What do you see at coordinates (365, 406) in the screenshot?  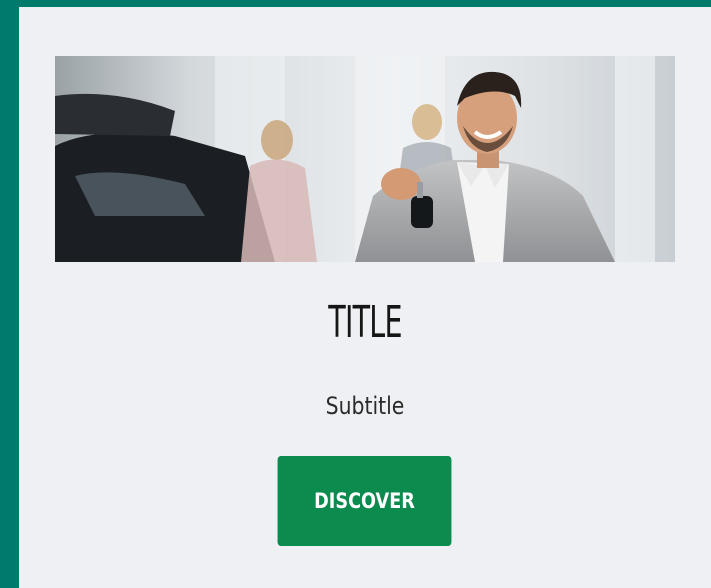 I see `card-subtitle: Subtitle` at bounding box center [365, 406].